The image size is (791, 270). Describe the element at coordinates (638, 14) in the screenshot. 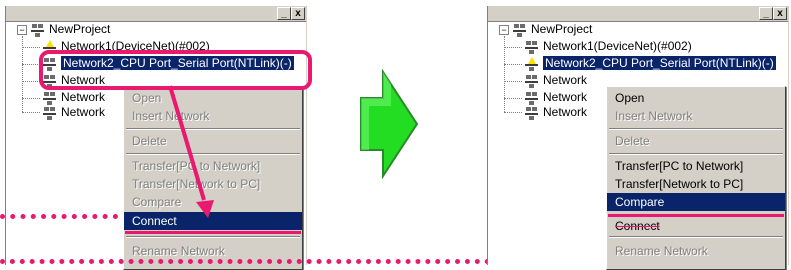

I see `window-title-bar: _ x` at that location.